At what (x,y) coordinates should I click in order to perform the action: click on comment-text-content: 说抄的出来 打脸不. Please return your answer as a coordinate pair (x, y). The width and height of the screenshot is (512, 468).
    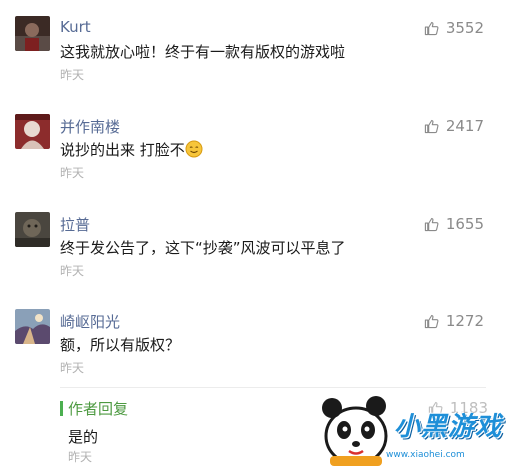
    Looking at the image, I should click on (122, 150).